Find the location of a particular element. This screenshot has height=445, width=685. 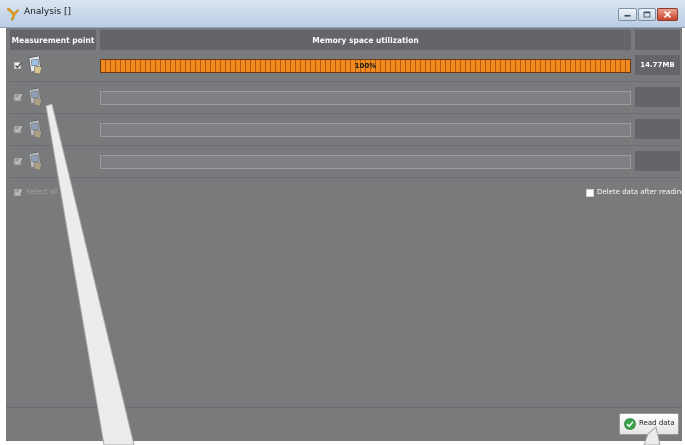

memory-progress-bar: 100% is located at coordinates (365, 66).